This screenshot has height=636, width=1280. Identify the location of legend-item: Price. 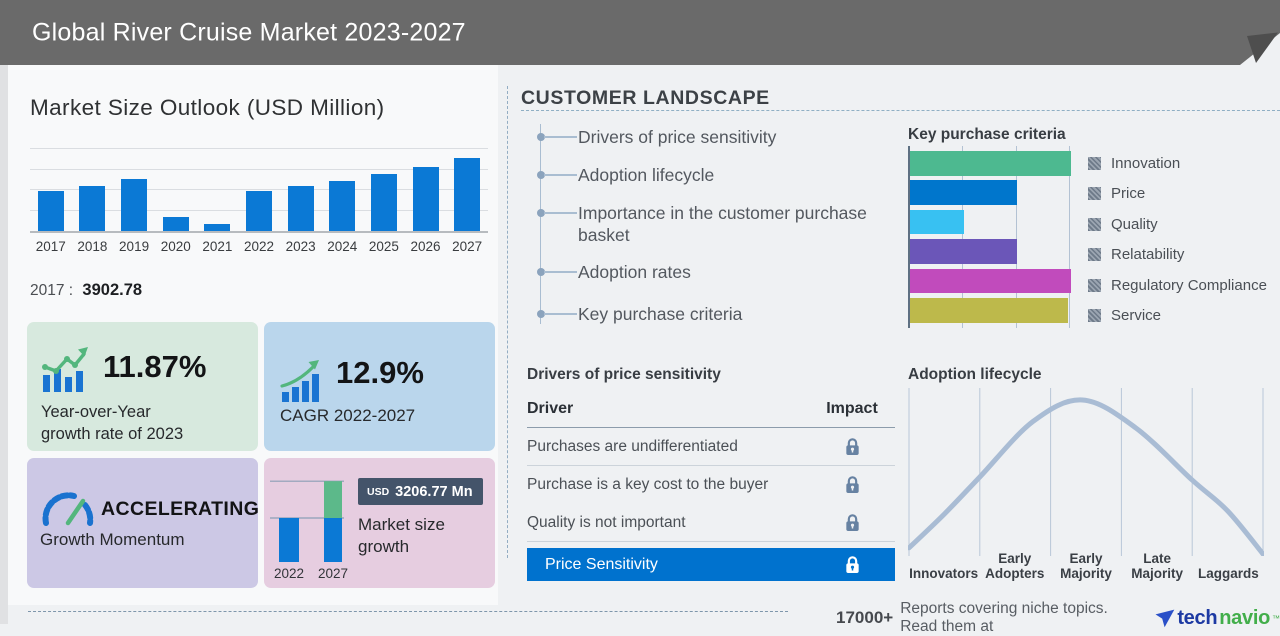
(1116, 193).